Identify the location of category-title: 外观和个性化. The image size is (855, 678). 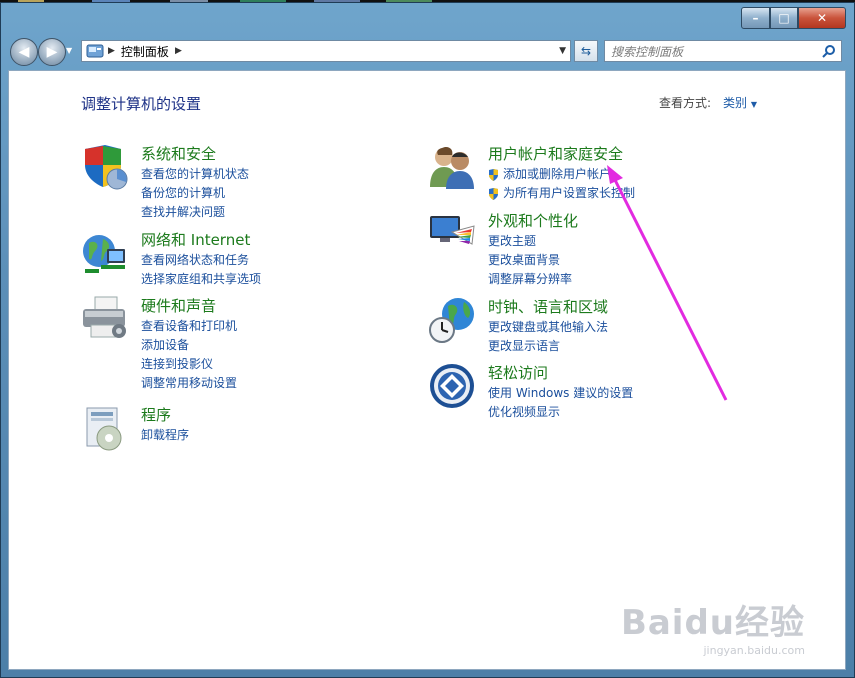
(533, 220).